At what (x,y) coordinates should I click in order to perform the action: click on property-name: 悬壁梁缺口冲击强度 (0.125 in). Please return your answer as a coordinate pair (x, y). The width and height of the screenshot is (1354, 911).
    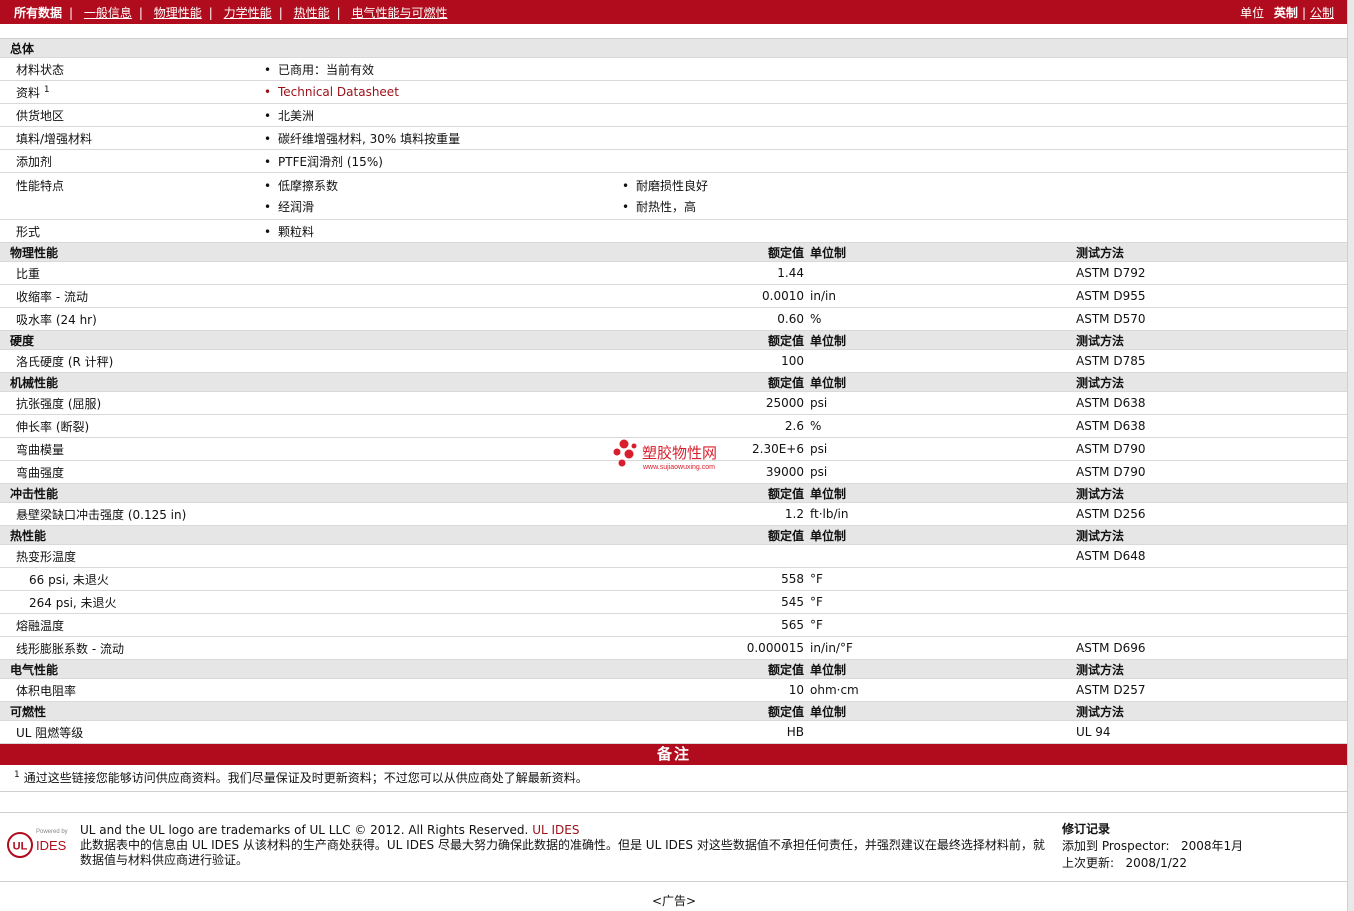
    Looking at the image, I should click on (256, 514).